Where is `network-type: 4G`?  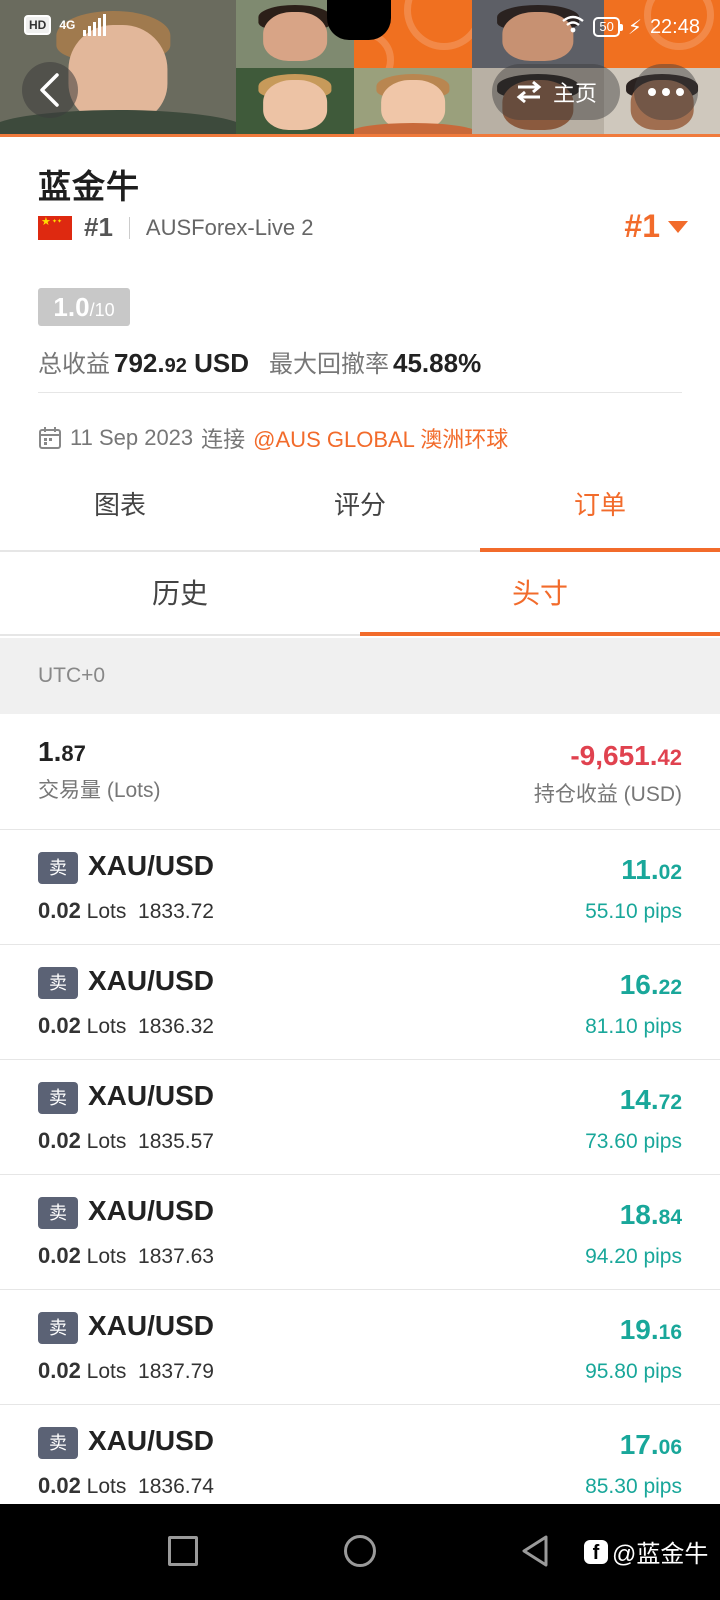
network-type: 4G is located at coordinates (67, 25).